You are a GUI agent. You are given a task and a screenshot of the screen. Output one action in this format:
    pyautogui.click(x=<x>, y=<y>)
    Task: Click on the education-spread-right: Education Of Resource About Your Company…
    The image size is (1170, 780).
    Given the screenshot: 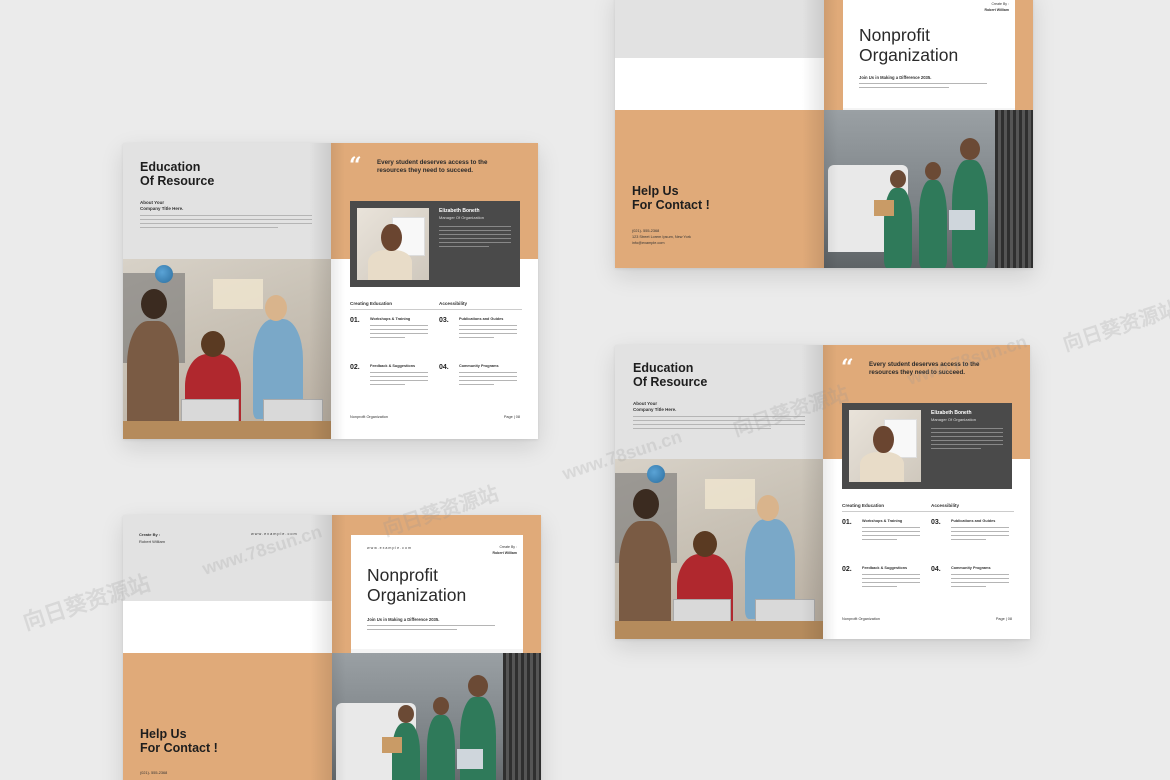 What is the action you would take?
    pyautogui.click(x=822, y=492)
    